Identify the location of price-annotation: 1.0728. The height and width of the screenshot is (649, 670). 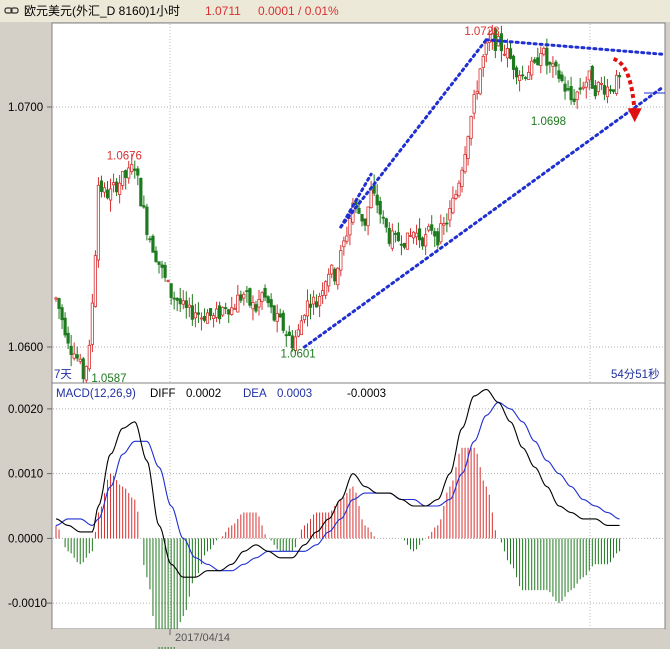
(481, 32).